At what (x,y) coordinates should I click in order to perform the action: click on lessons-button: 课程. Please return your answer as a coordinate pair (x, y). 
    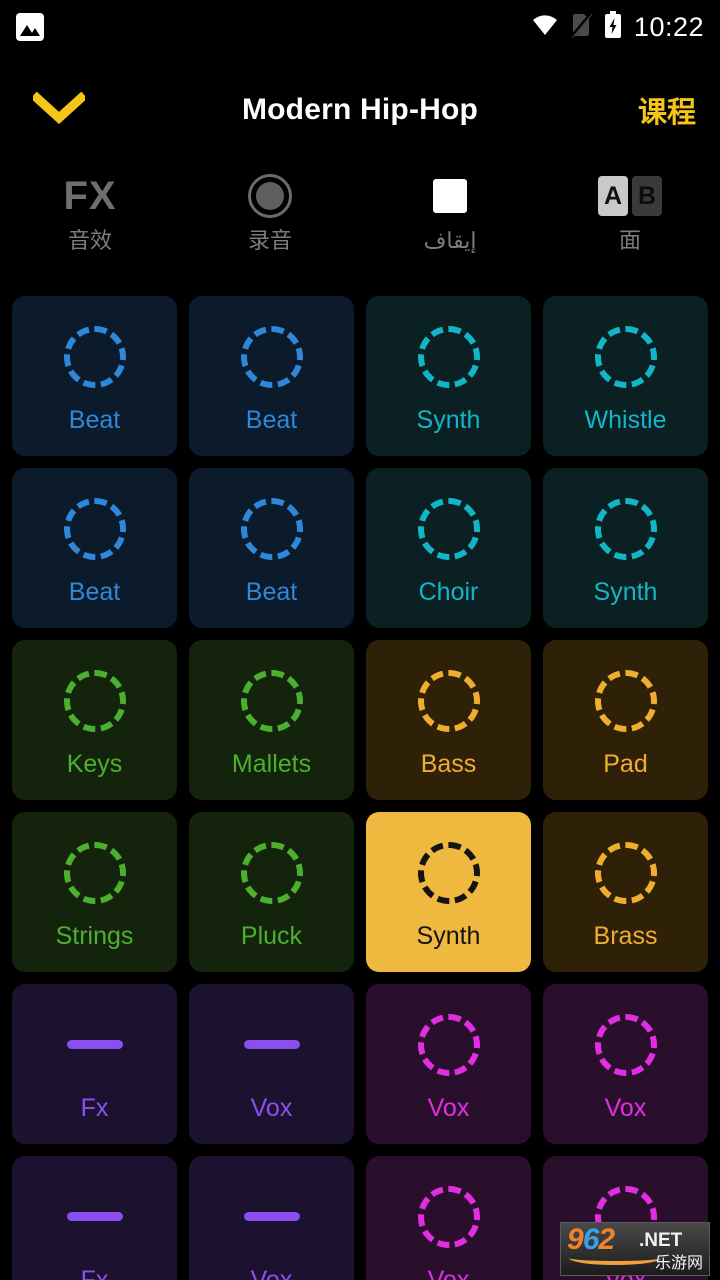
    Looking at the image, I should click on (667, 110).